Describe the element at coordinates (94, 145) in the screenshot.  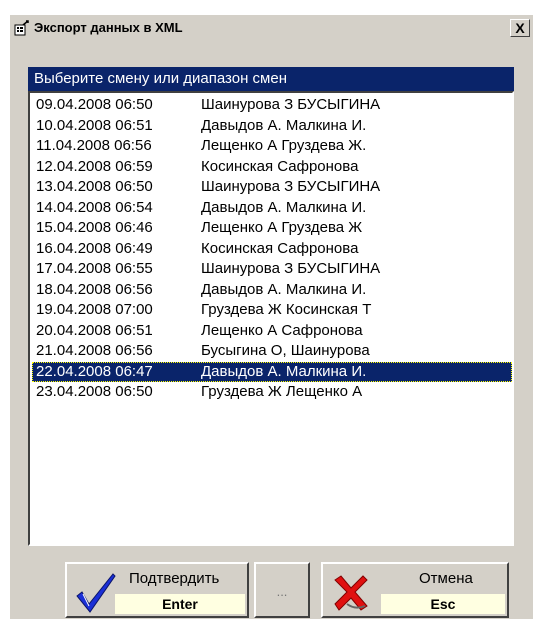
I see `list-item-datetime: 11.04.2008 06:56` at that location.